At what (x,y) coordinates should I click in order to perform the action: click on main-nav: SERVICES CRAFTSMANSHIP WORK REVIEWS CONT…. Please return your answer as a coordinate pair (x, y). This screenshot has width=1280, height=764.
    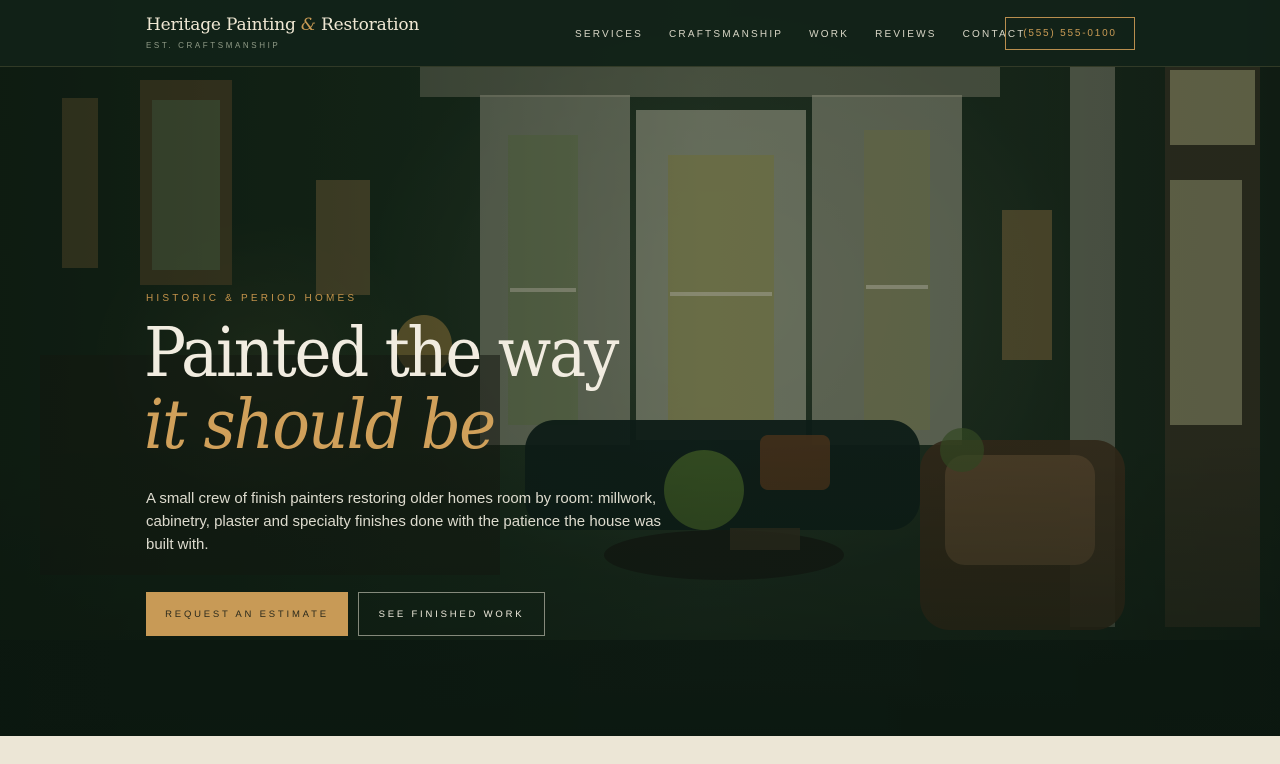
    Looking at the image, I should click on (813, 34).